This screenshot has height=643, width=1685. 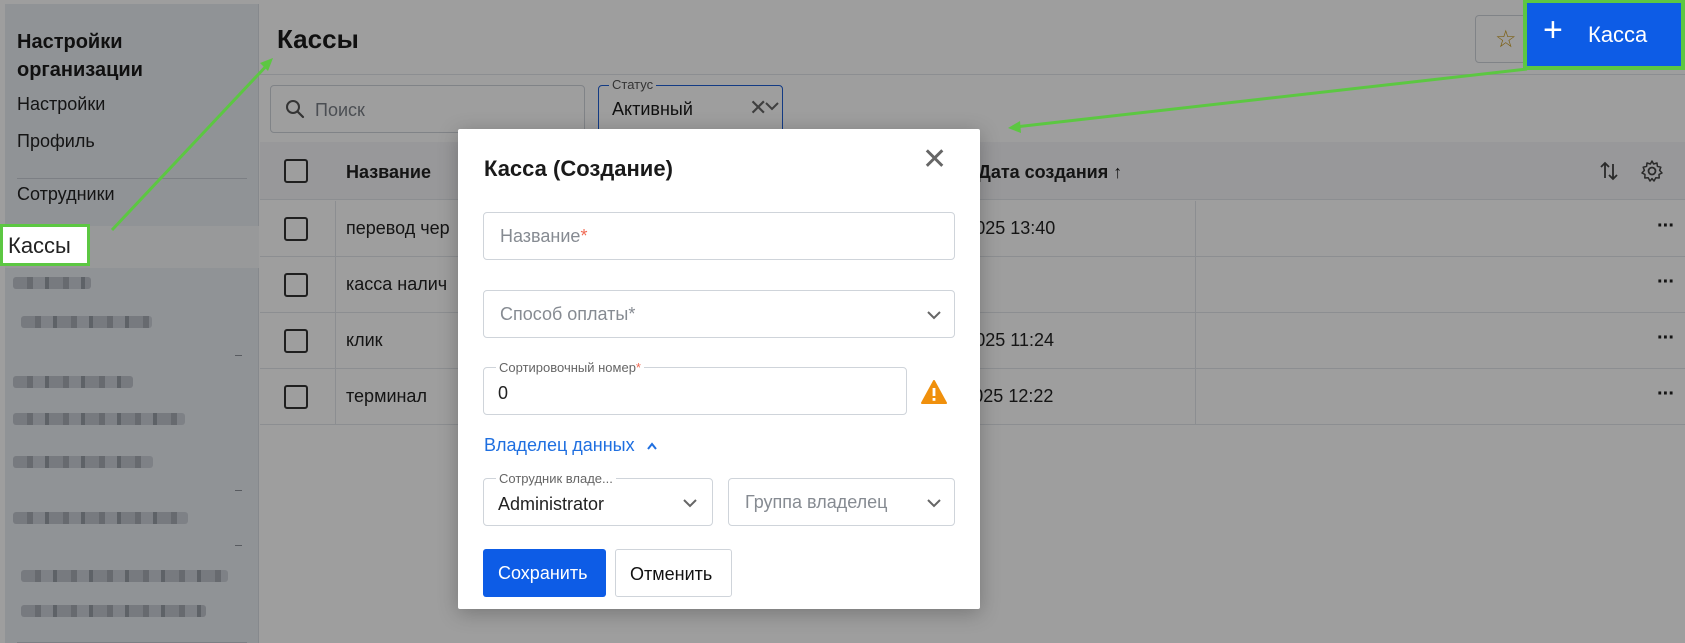 What do you see at coordinates (551, 504) in the screenshot?
I see `owner-employee-value: Administrator` at bounding box center [551, 504].